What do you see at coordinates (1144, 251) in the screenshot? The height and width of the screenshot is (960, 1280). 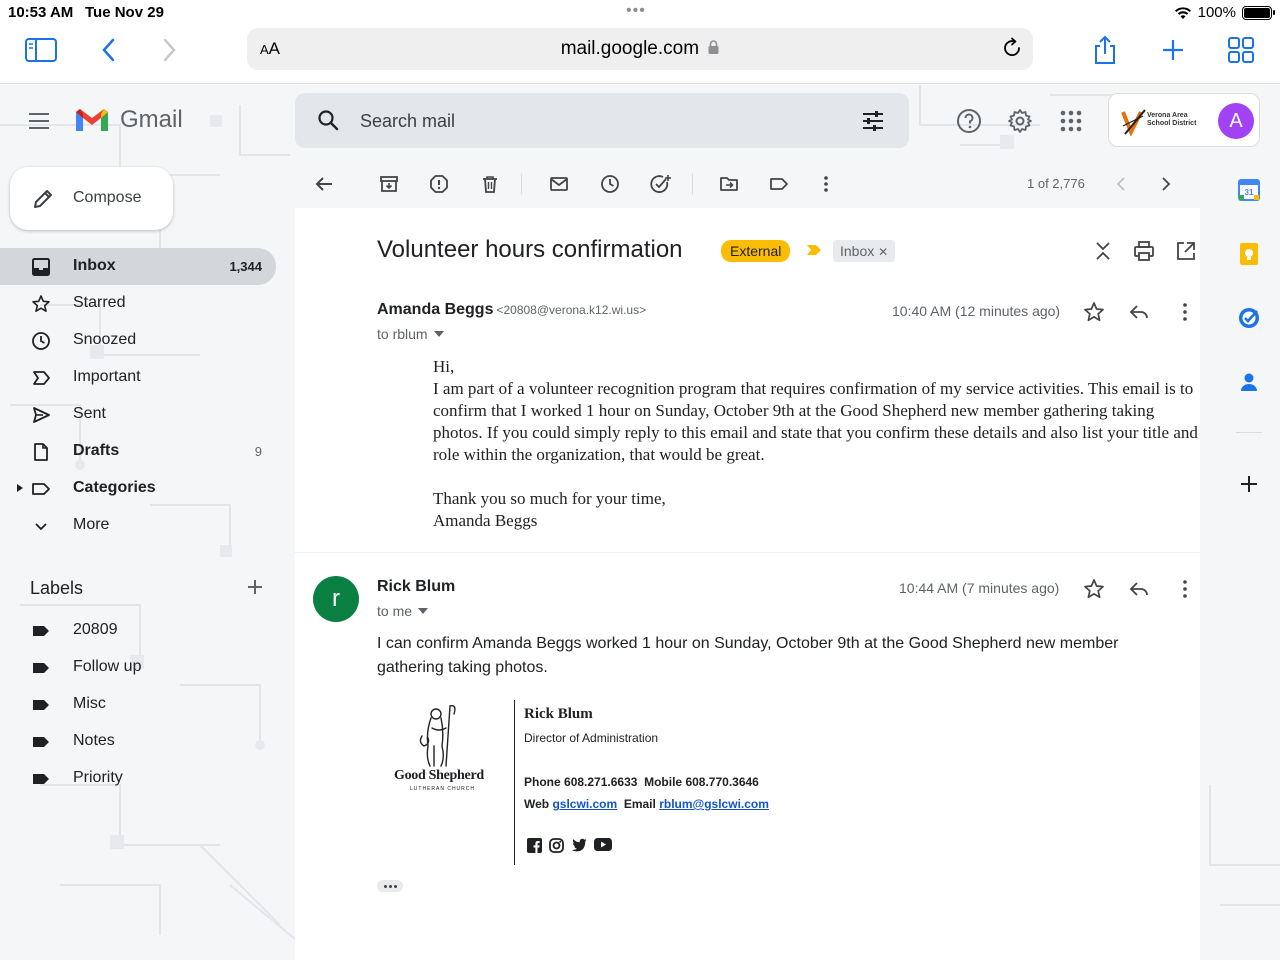 I see `print-icon` at bounding box center [1144, 251].